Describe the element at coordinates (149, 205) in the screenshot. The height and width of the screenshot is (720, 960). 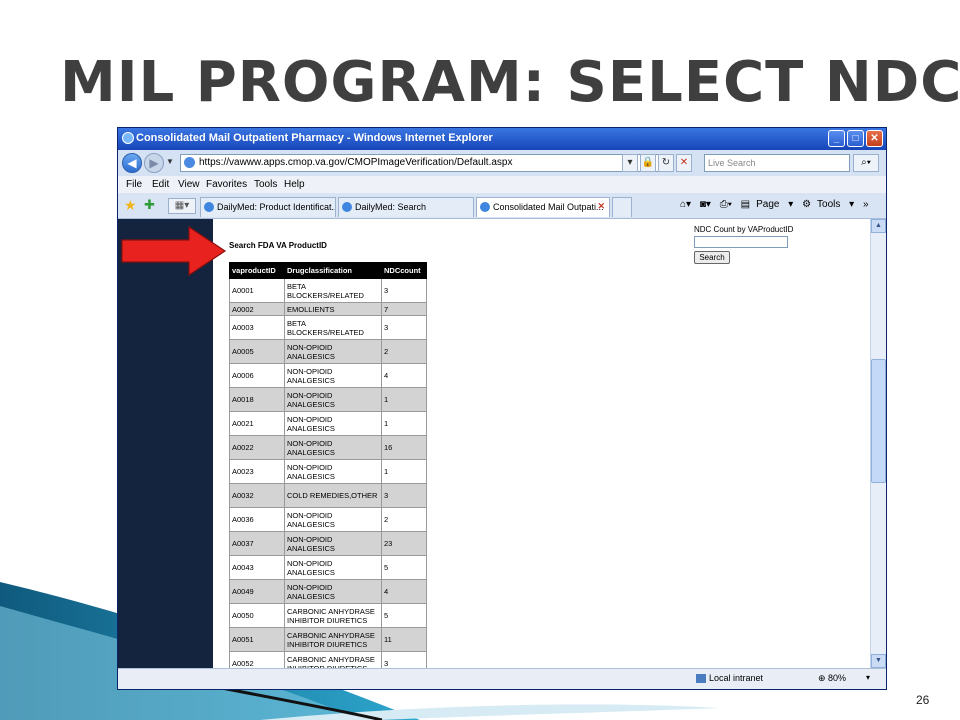
I see `add-favorite-icon: ✚` at that location.